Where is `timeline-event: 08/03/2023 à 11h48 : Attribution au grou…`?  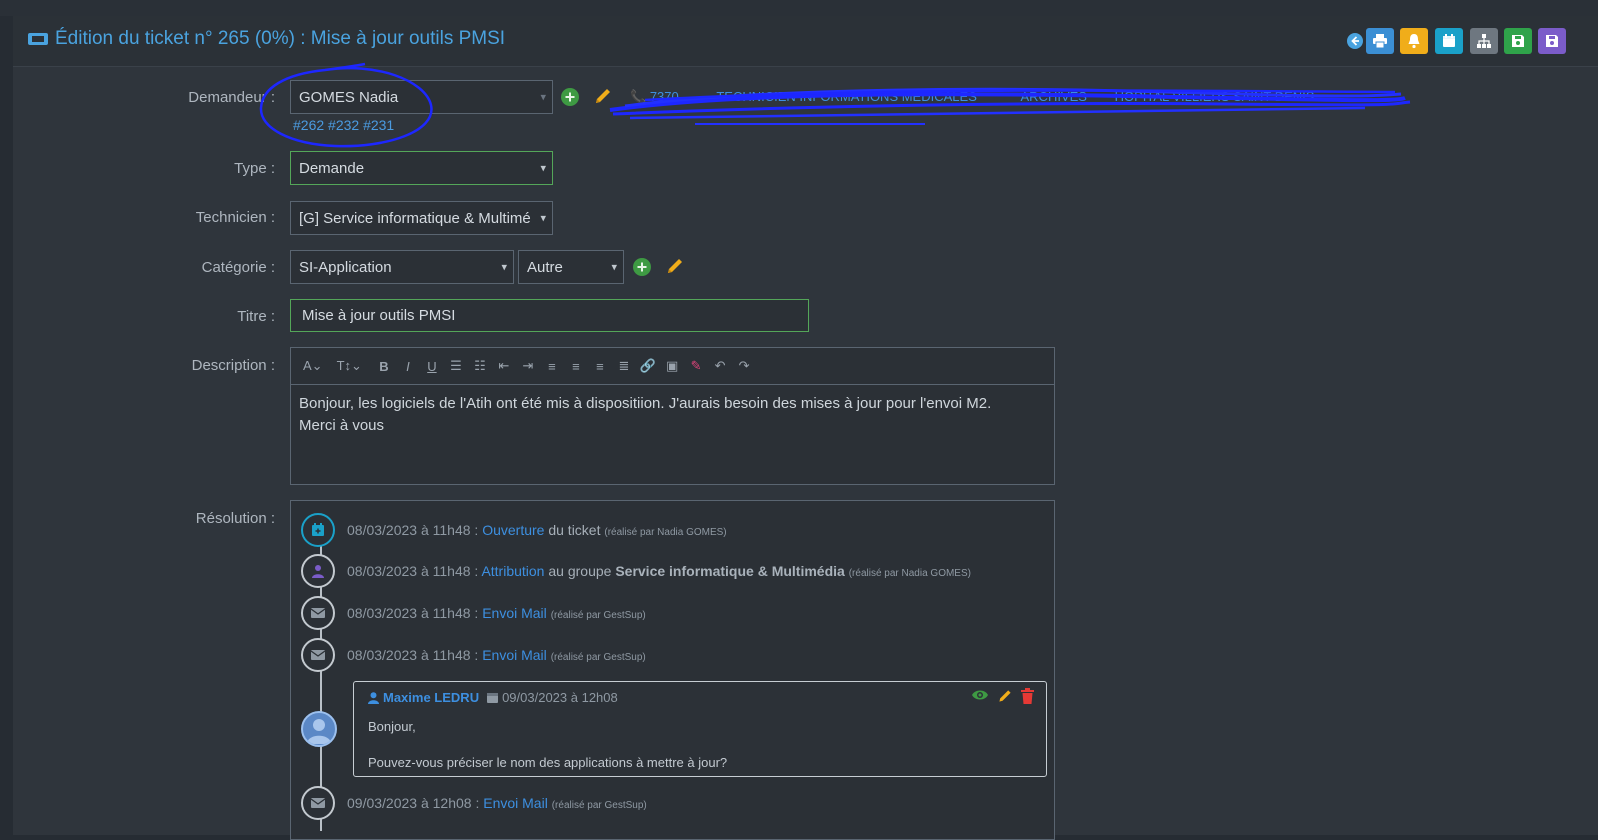 timeline-event: 08/03/2023 à 11h48 : Attribution au grou… is located at coordinates (636, 571).